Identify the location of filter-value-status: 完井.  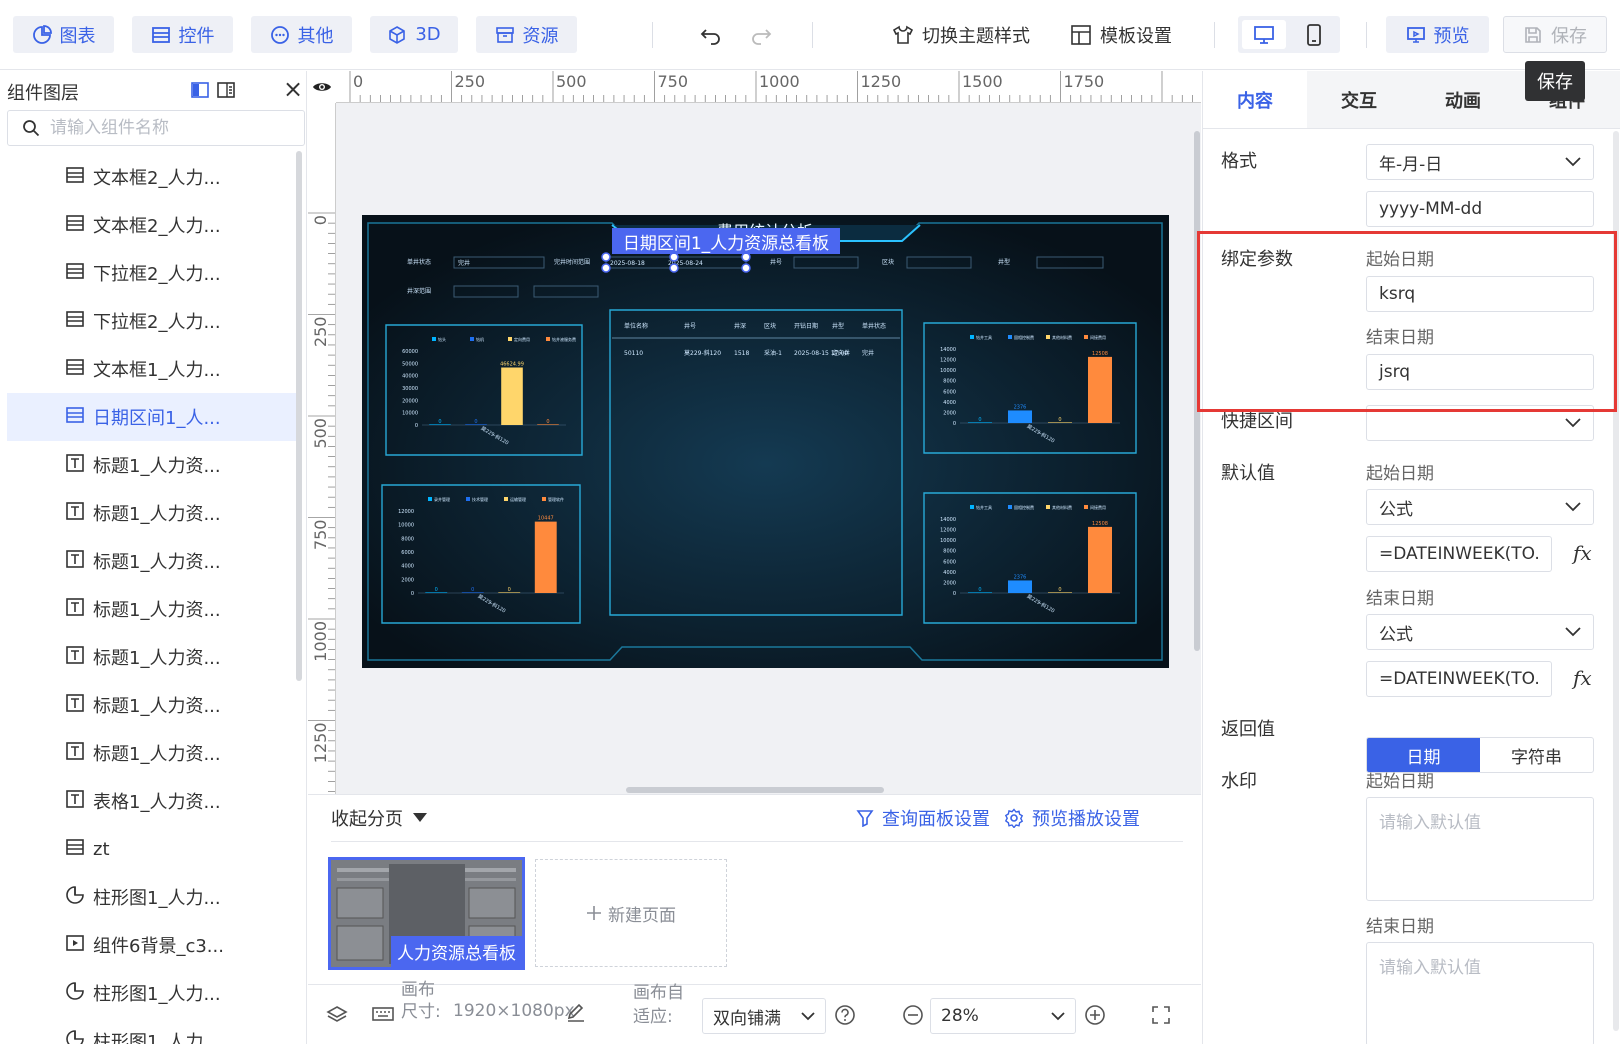
(464, 263).